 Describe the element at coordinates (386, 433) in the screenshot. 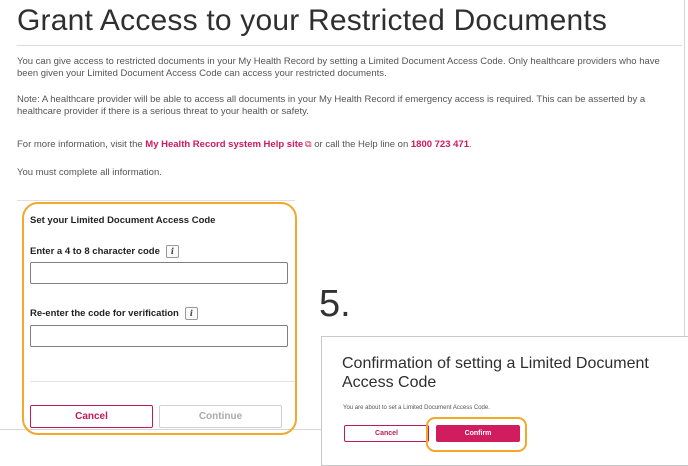

I see `dialog-cancel-button: Cancel` at that location.